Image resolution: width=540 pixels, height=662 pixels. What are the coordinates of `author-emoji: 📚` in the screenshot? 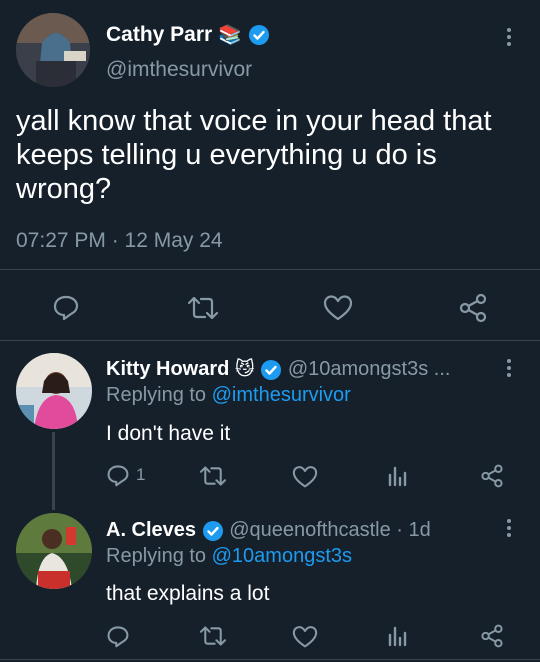 It's located at (230, 35).